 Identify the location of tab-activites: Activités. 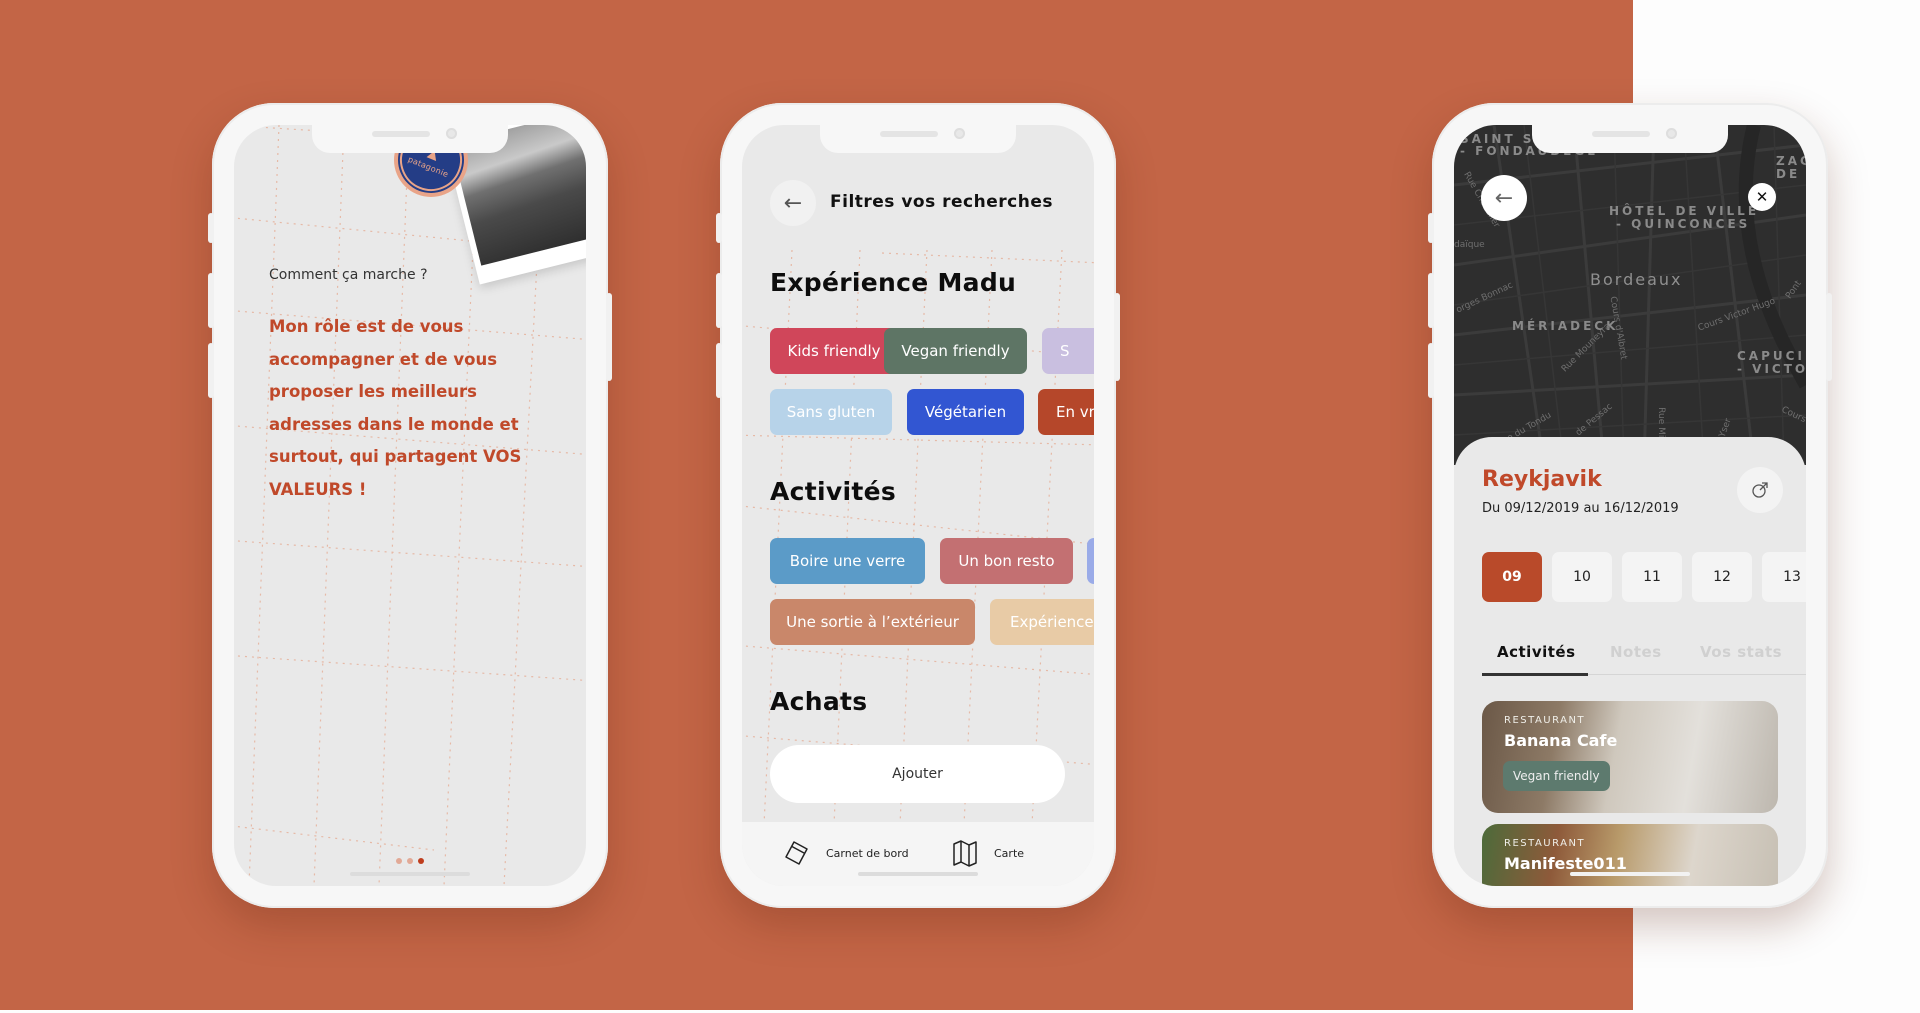
(1536, 652).